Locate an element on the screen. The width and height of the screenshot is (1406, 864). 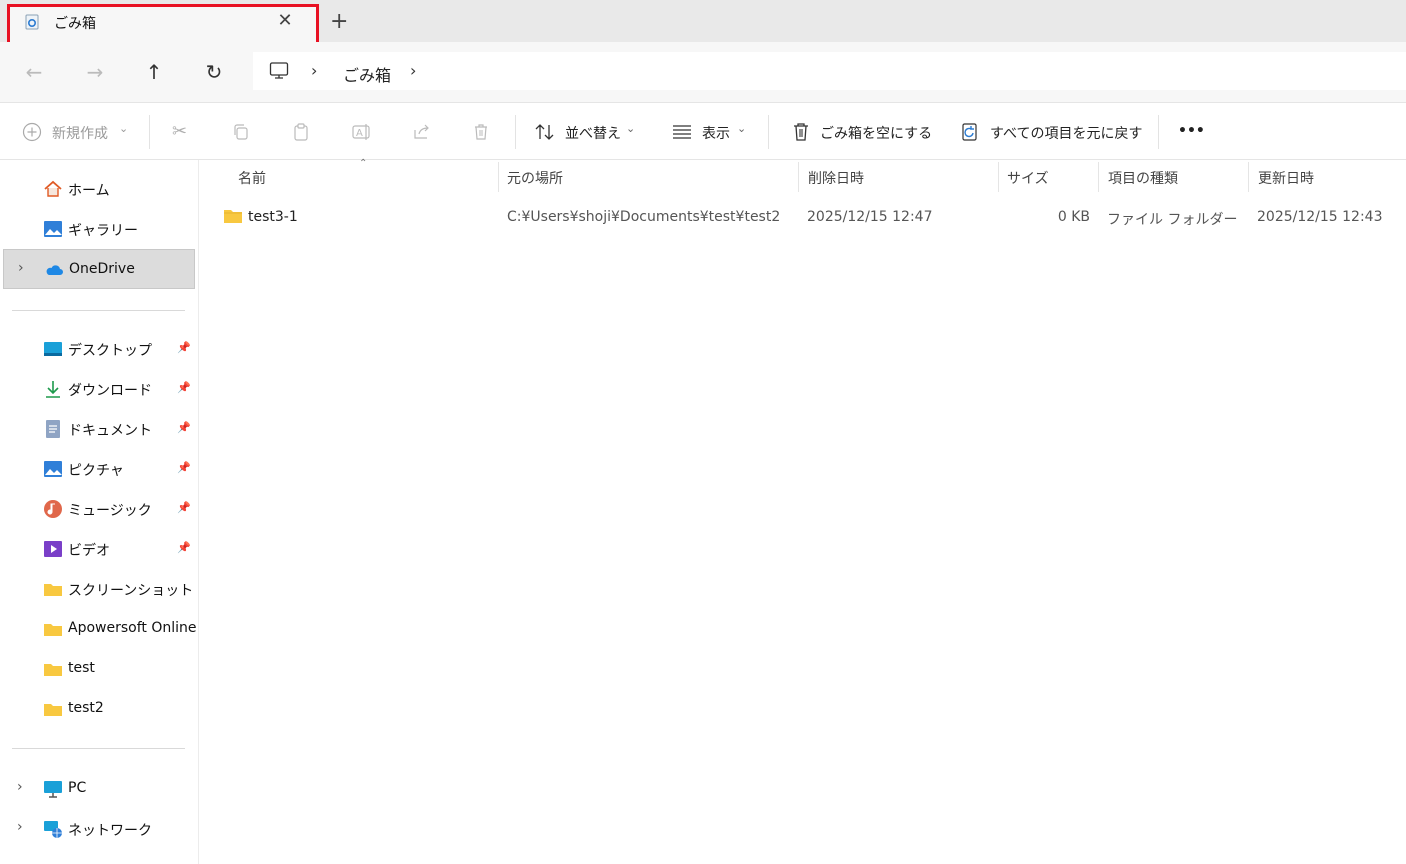
restore-all-button: すべての項目を元に戻す is located at coordinates (1052, 132).